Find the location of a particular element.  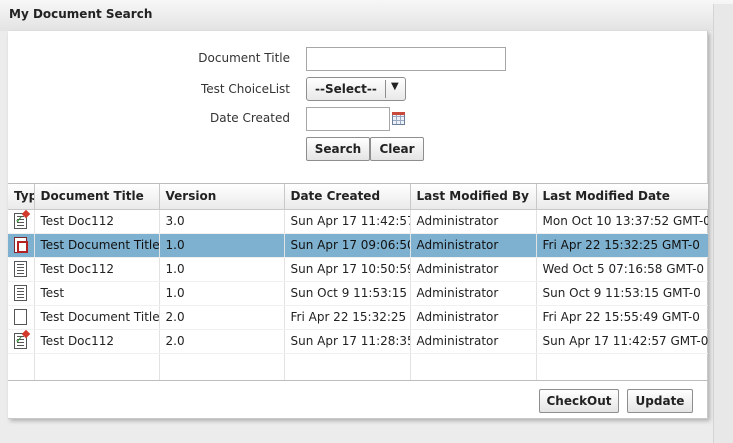

cell-created: Sun Apr 17 11:42:57 GMT is located at coordinates (347, 221).